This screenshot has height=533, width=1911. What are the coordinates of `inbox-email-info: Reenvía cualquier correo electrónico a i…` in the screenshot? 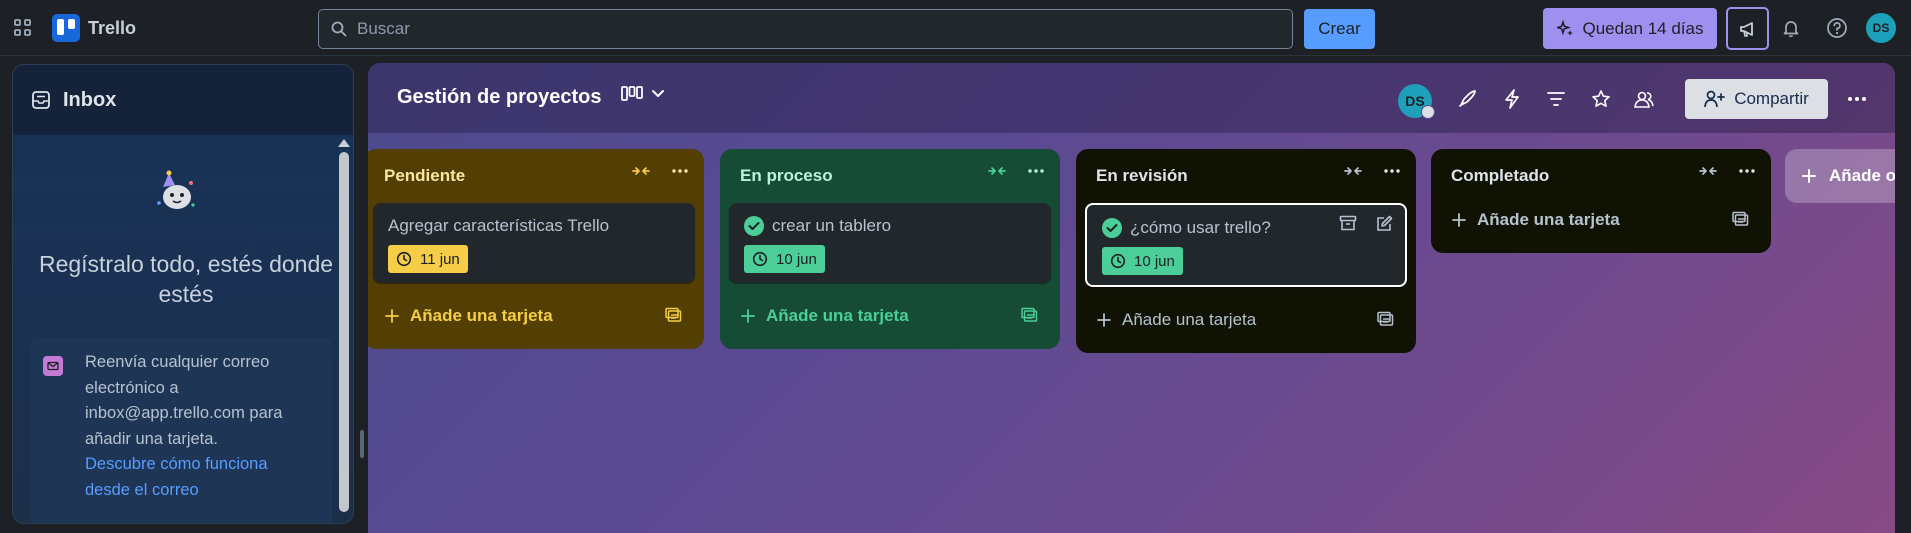 It's located at (181, 430).